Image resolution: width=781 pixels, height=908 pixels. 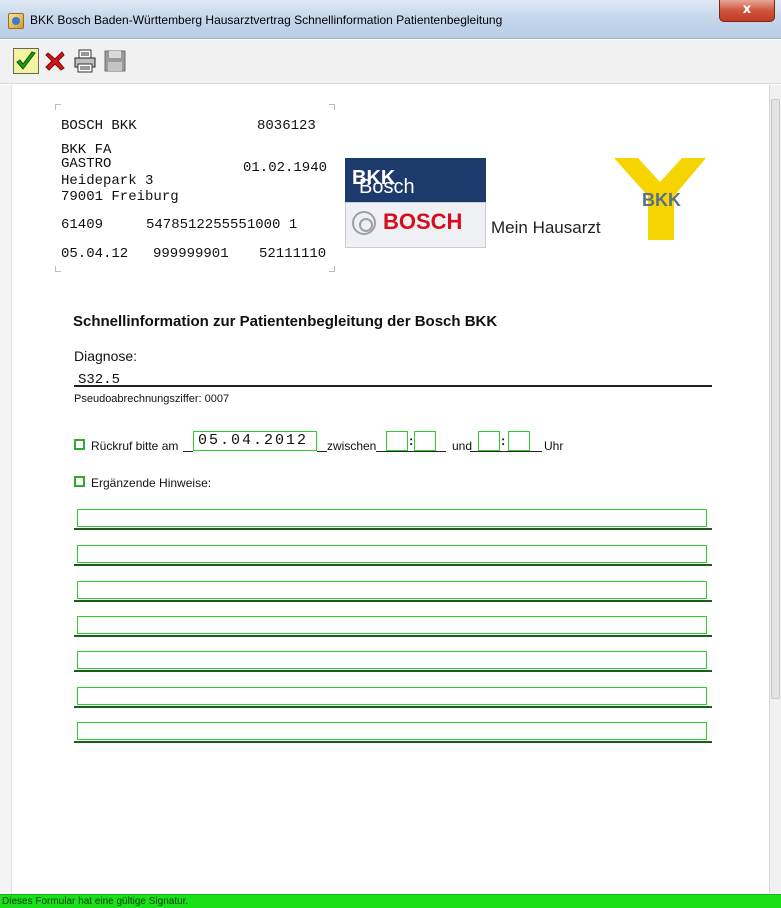 I want to click on address-strasse: Heidepark 3, so click(x=107, y=181).